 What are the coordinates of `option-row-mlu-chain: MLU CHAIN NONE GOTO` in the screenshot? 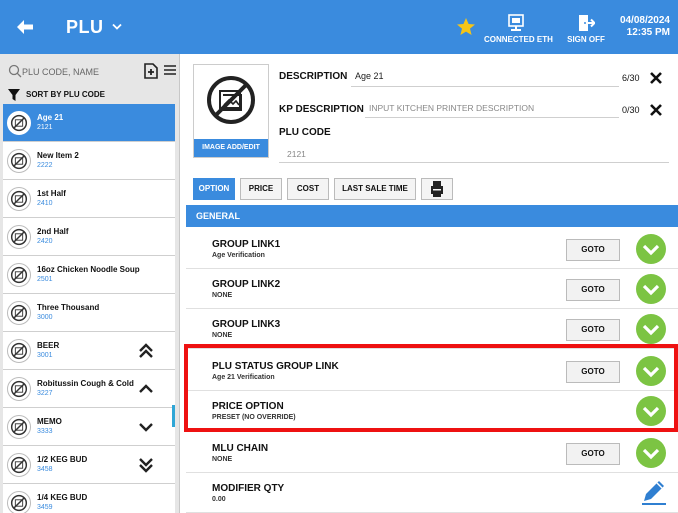 It's located at (432, 453).